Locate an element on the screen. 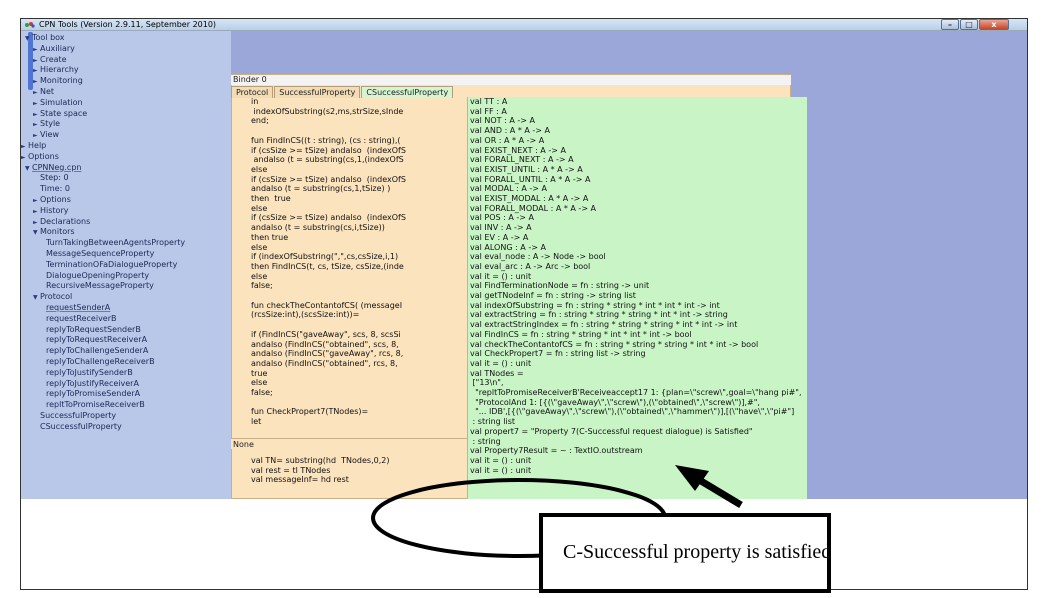 The height and width of the screenshot is (598, 1042). sidebar-item: TerminationOFaDialogueProperty is located at coordinates (108, 264).